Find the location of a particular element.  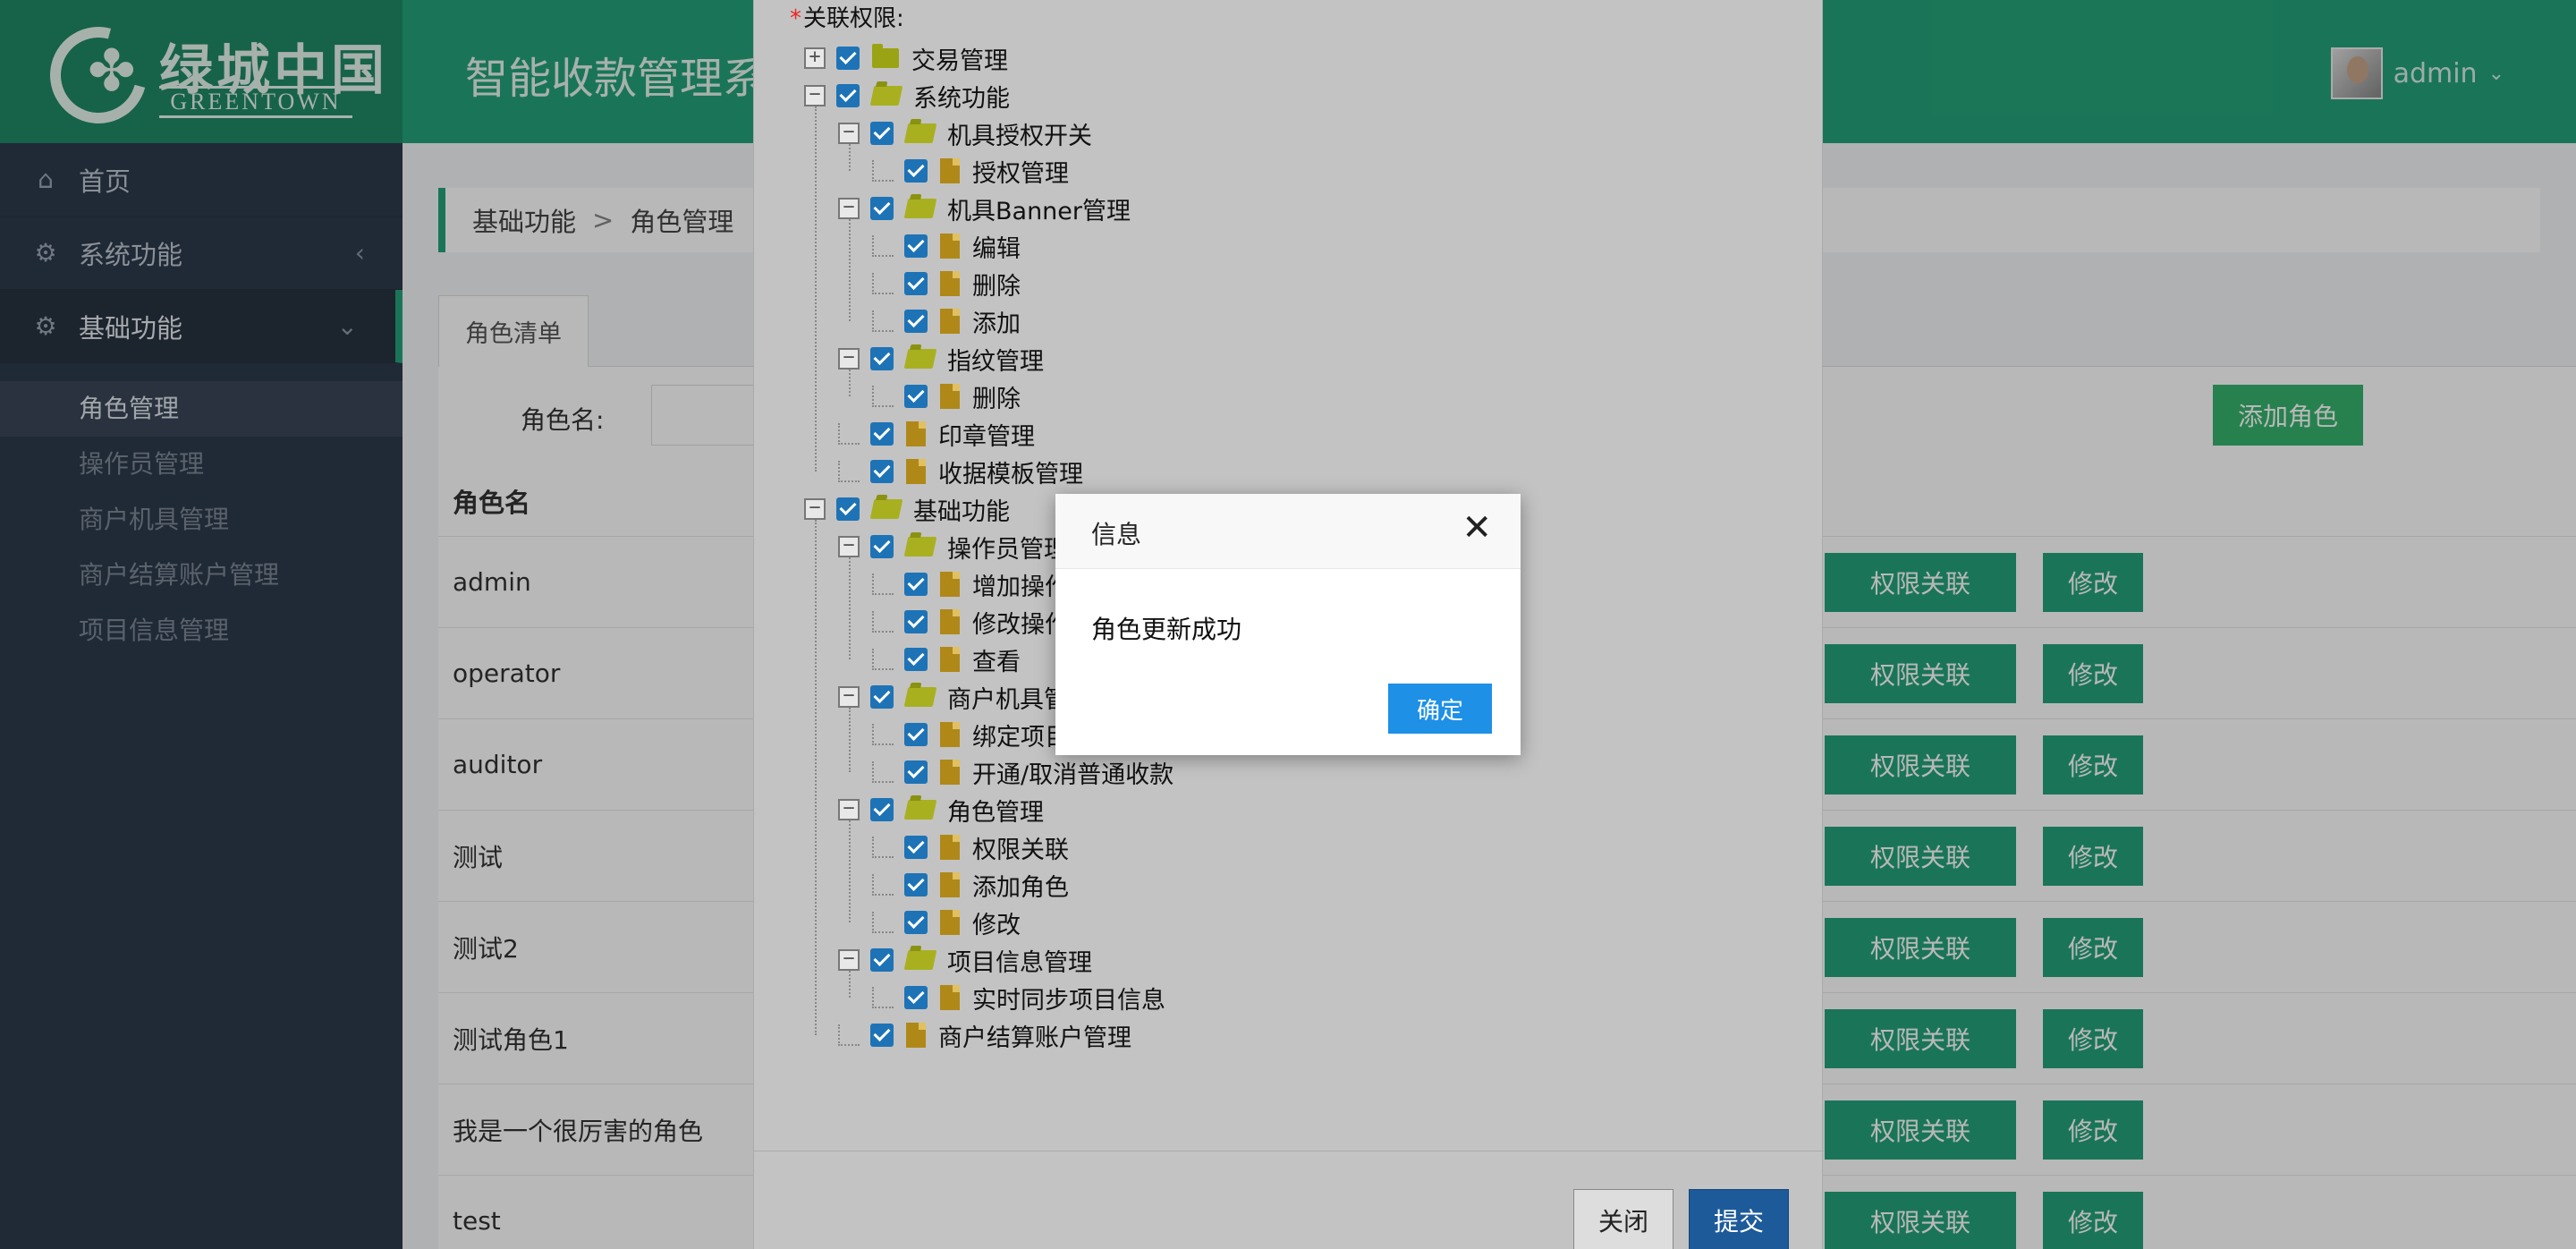

tree-node: 绑定项目 is located at coordinates (970, 734).